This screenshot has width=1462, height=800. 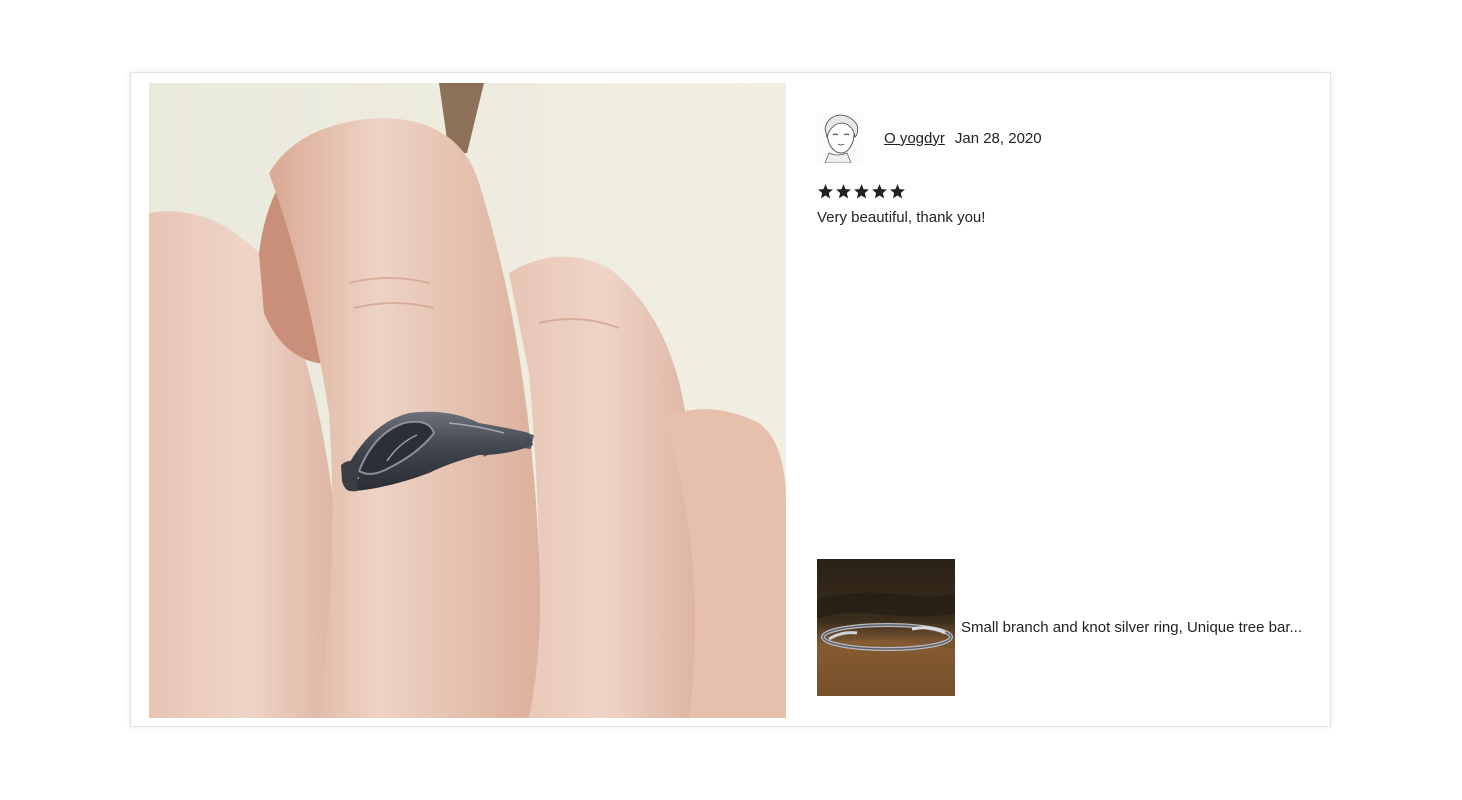 What do you see at coordinates (901, 217) in the screenshot?
I see `review-text: Very beautiful, thank you!` at bounding box center [901, 217].